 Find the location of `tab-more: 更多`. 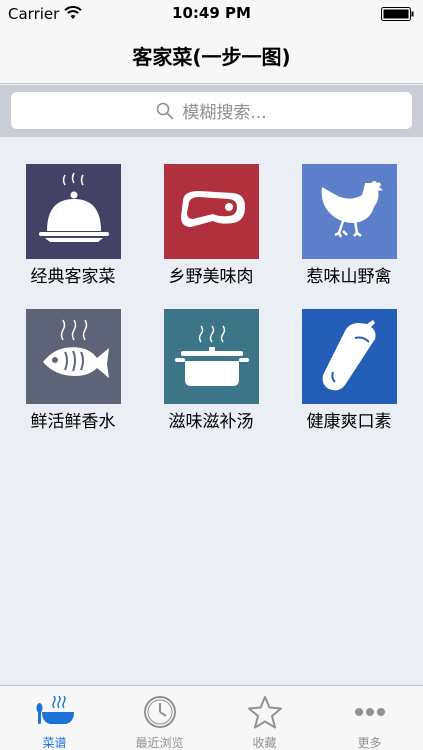

tab-more: 更多 is located at coordinates (369, 718).